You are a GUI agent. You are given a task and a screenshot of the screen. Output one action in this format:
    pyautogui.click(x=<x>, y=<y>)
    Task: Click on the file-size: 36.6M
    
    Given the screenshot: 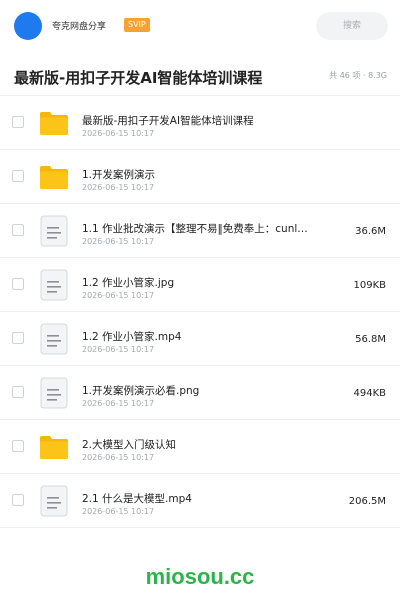 What is the action you would take?
    pyautogui.click(x=370, y=231)
    